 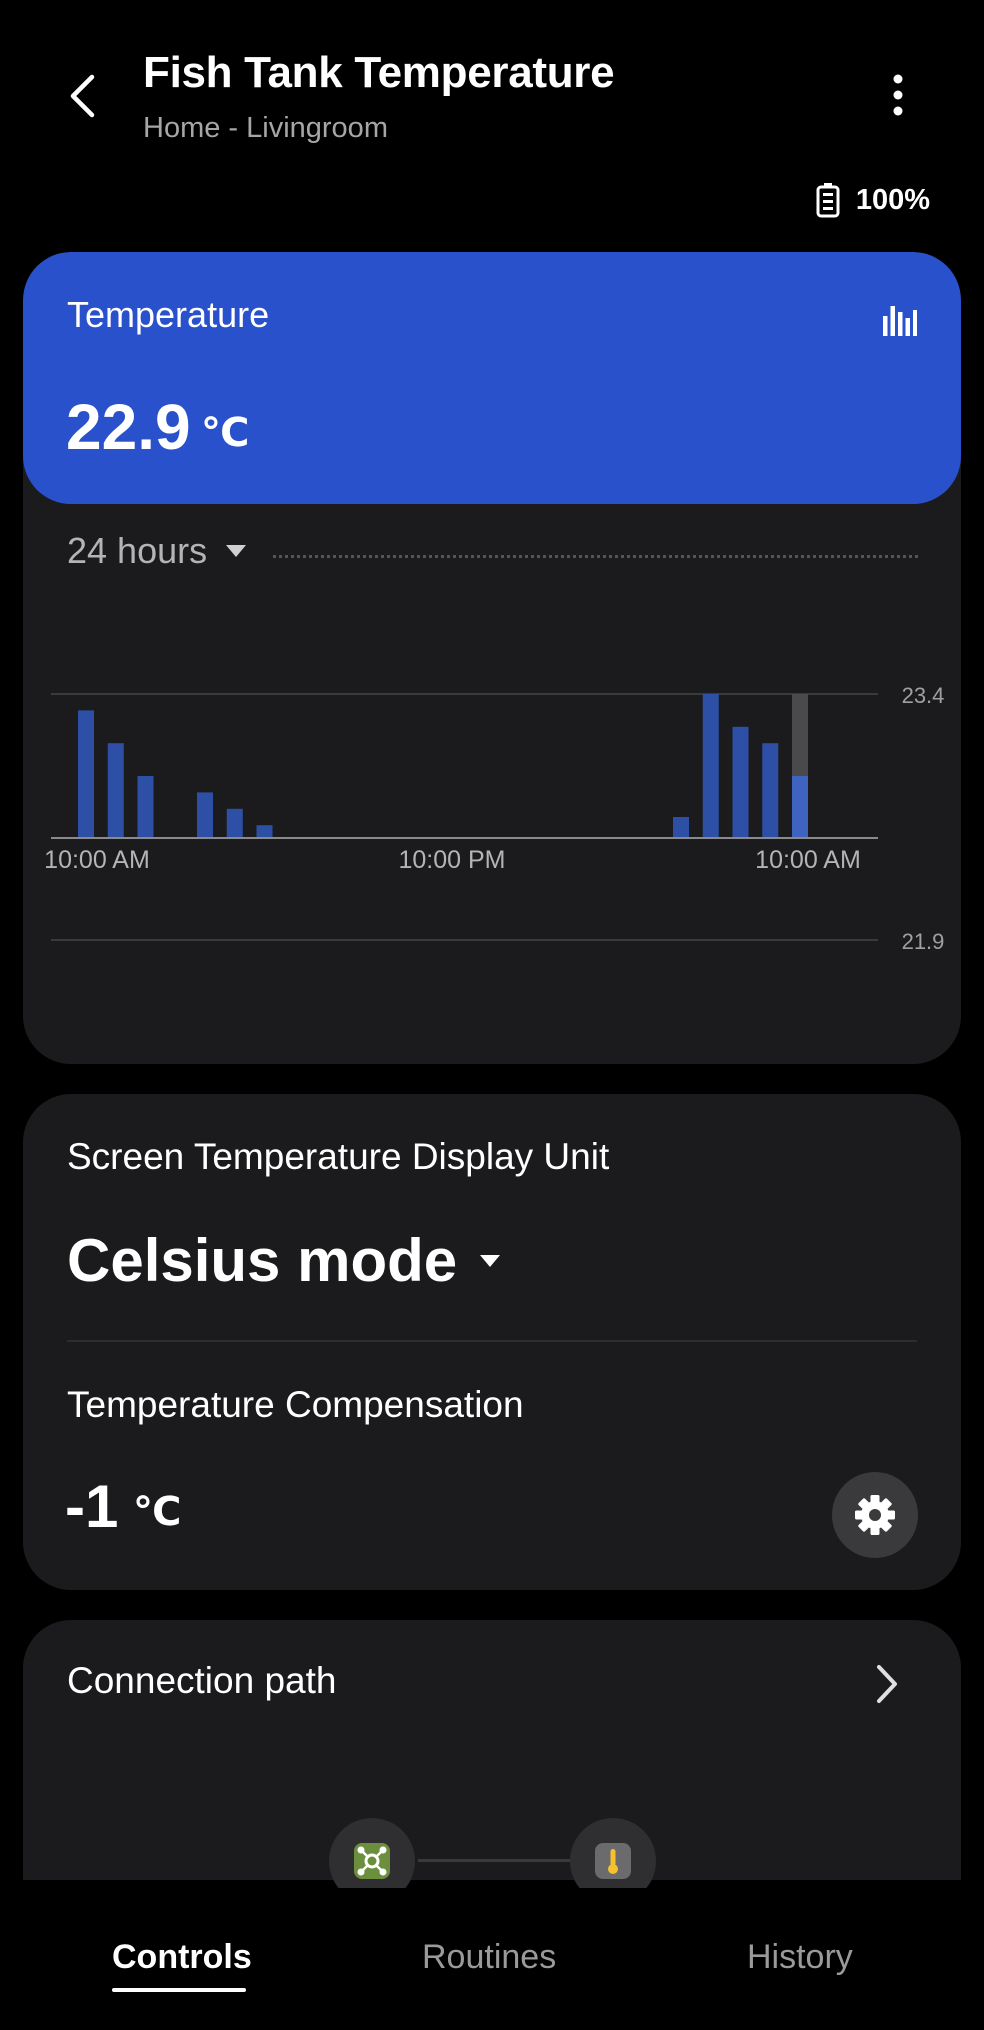 I want to click on more-options-button, so click(x=898, y=95).